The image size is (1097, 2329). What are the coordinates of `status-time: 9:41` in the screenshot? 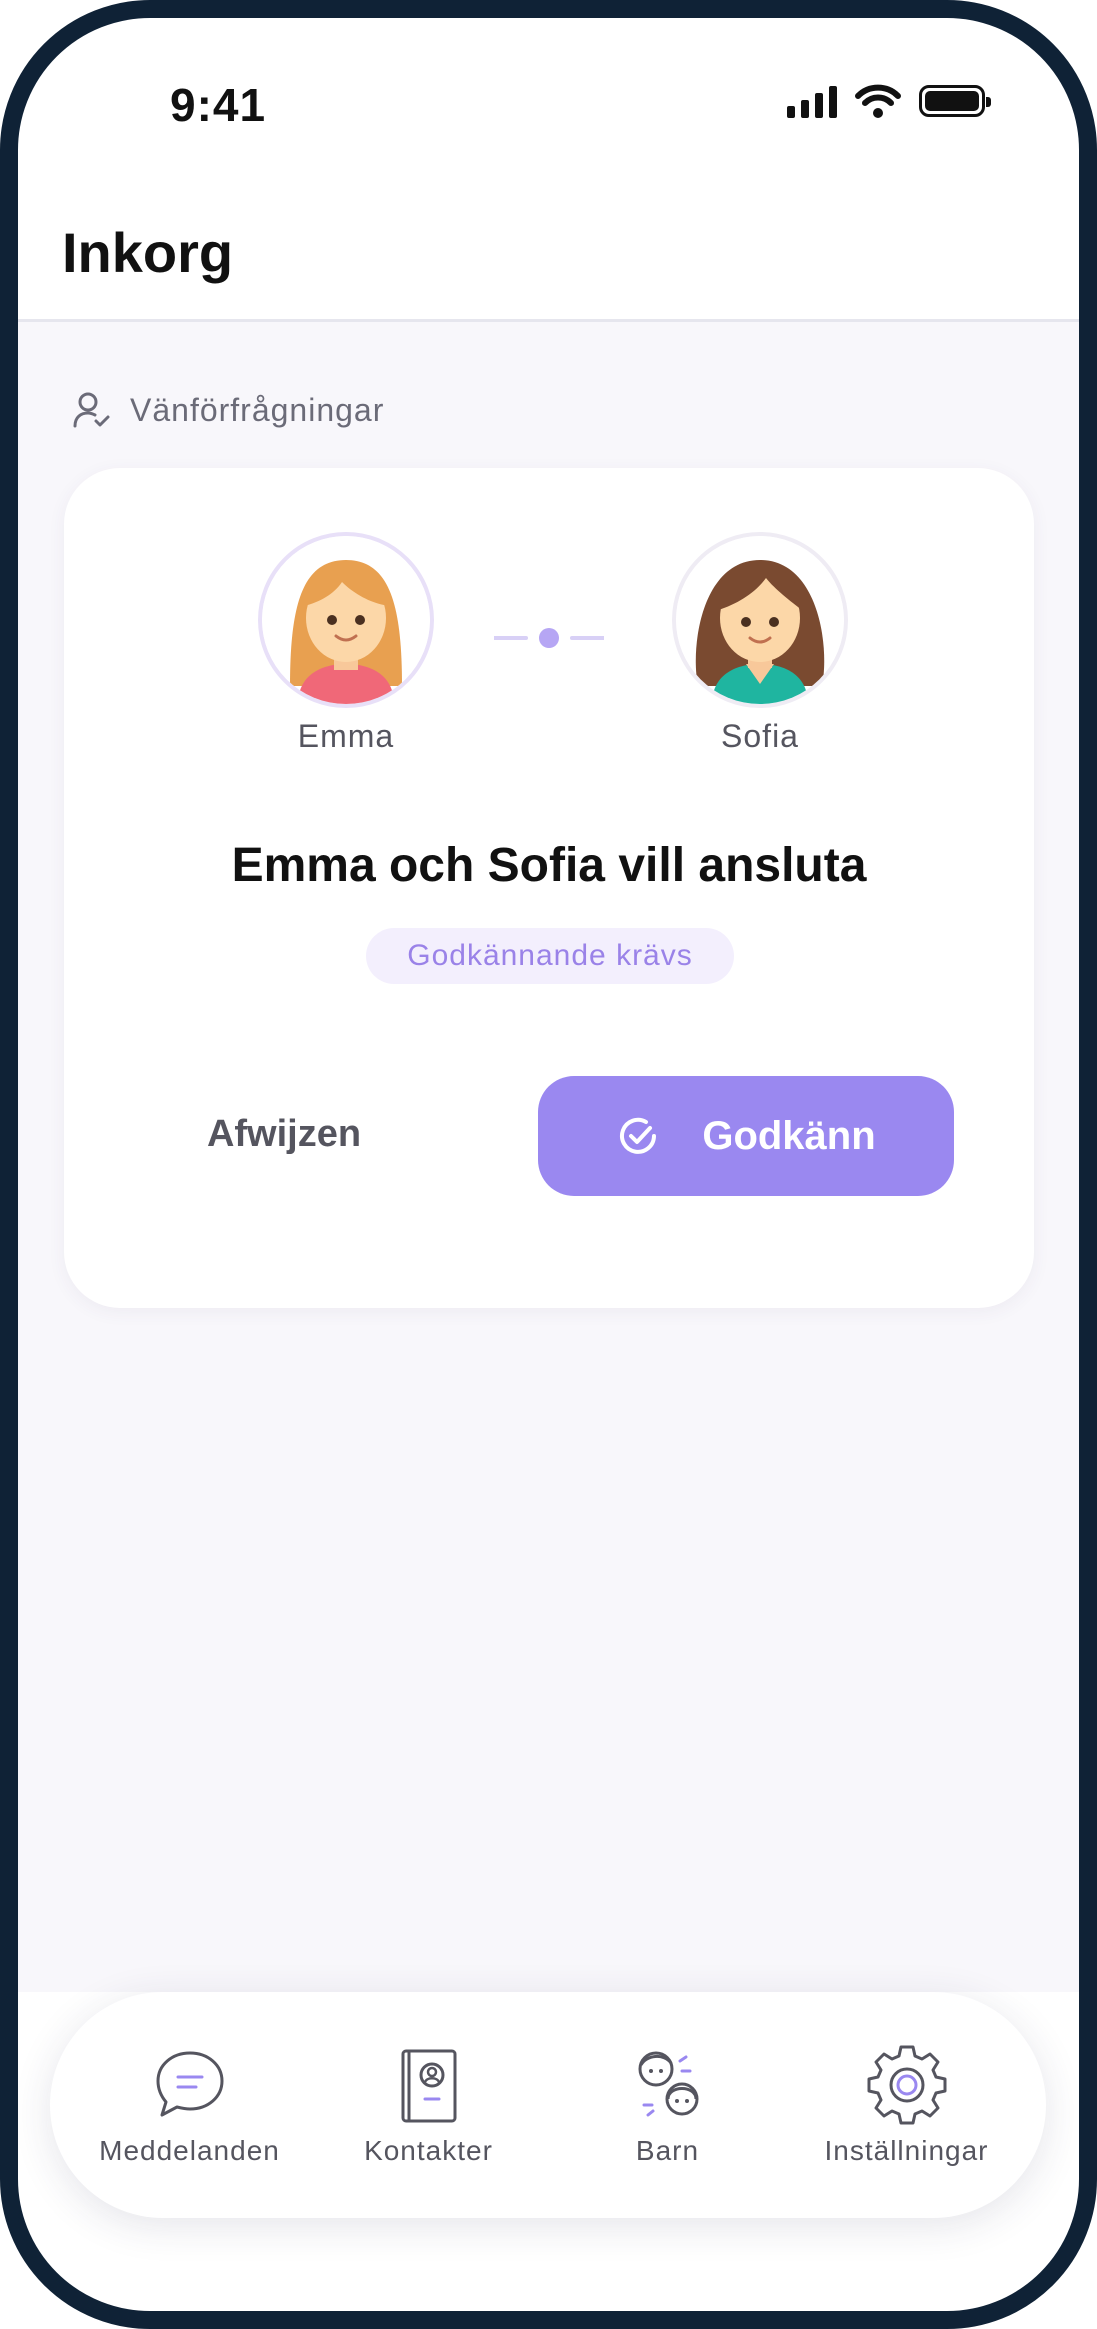 It's located at (218, 105).